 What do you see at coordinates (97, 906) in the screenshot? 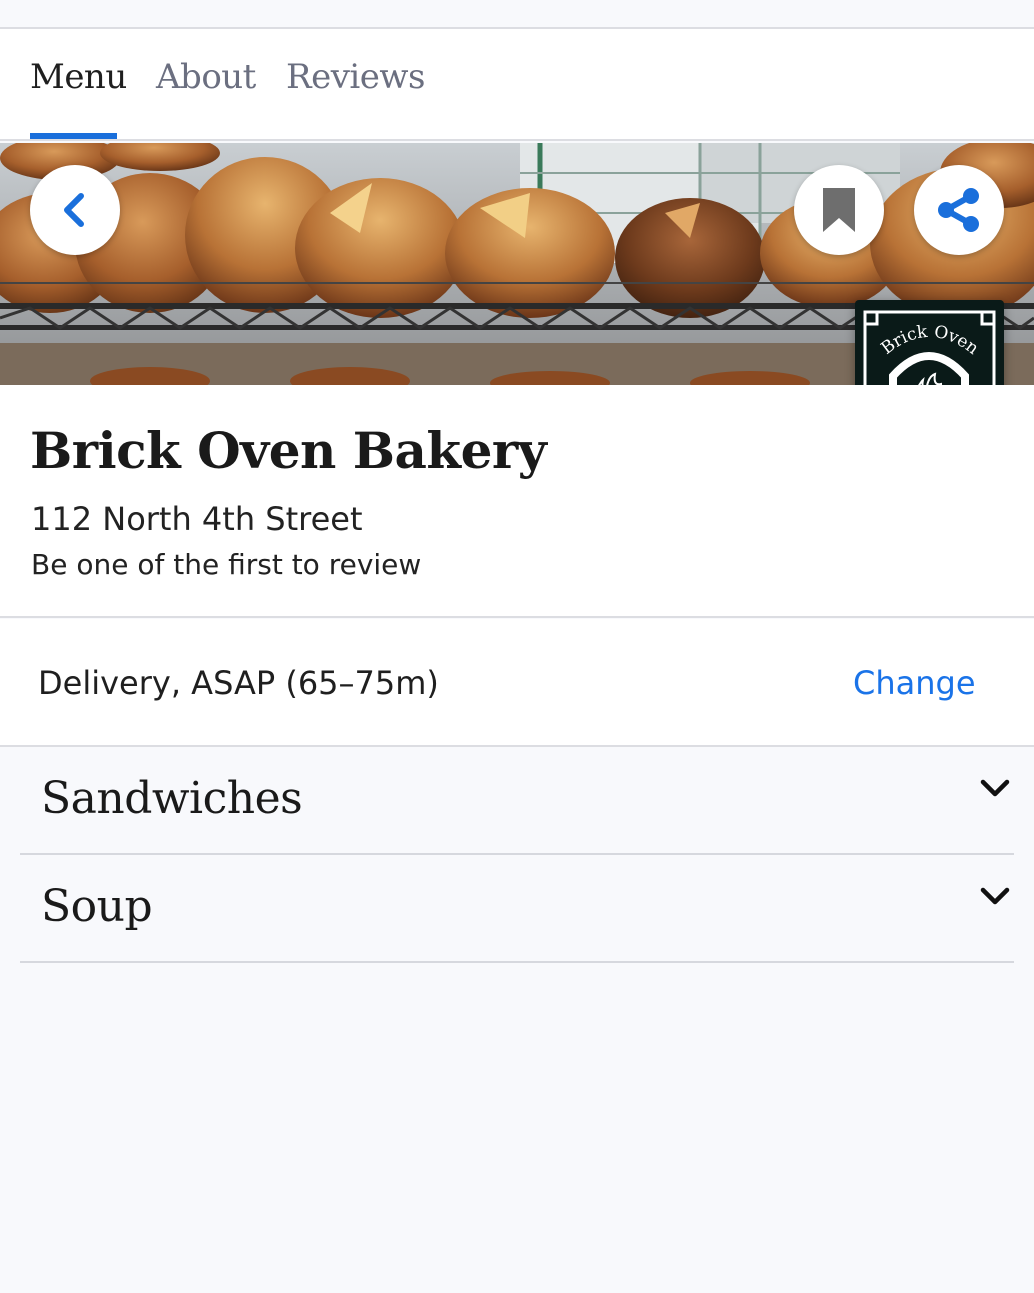
I see `category-label: Soup` at bounding box center [97, 906].